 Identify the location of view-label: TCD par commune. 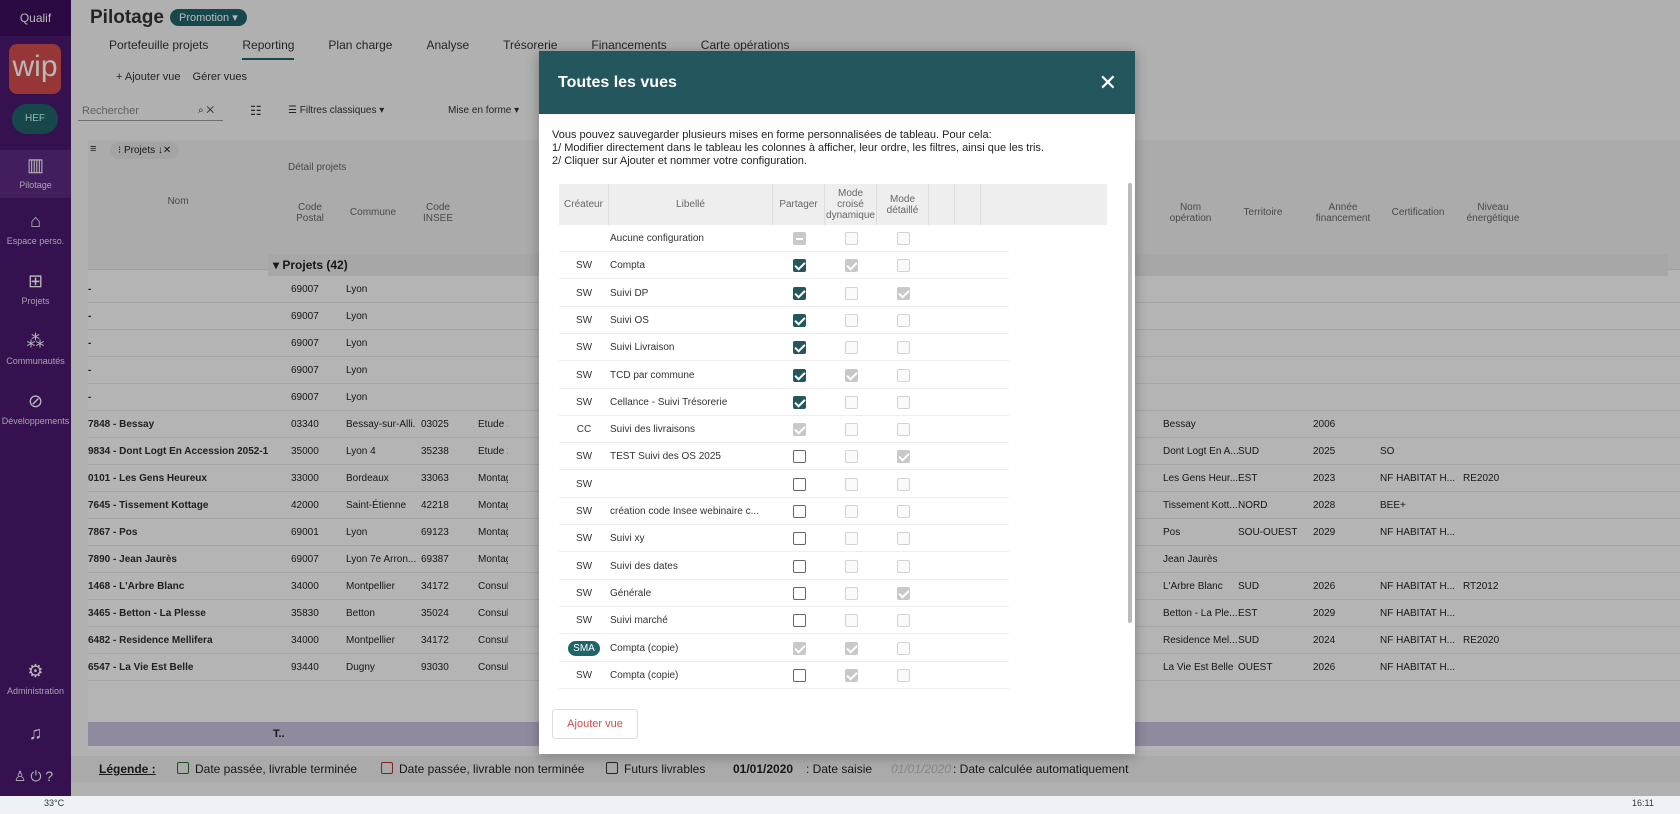
(652, 375).